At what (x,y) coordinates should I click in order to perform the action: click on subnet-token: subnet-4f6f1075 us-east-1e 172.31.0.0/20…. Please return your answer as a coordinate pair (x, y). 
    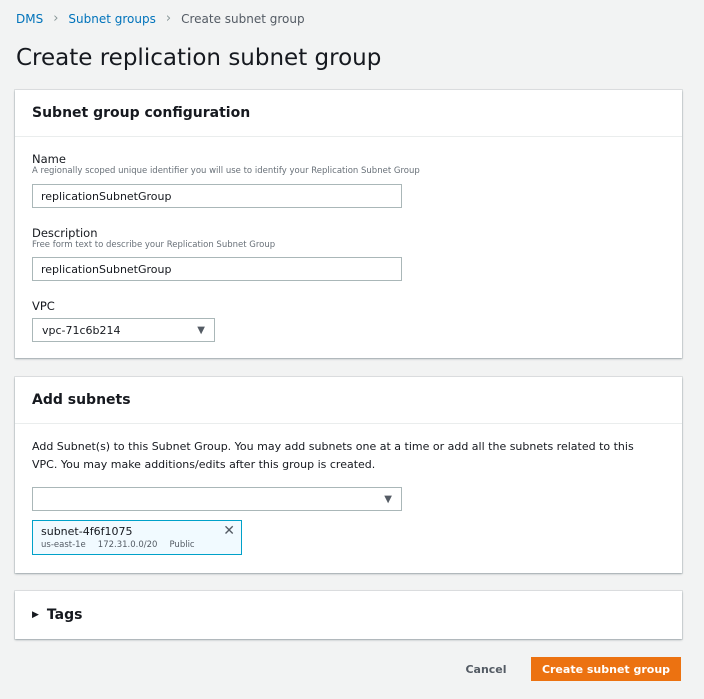
    Looking at the image, I should click on (137, 537).